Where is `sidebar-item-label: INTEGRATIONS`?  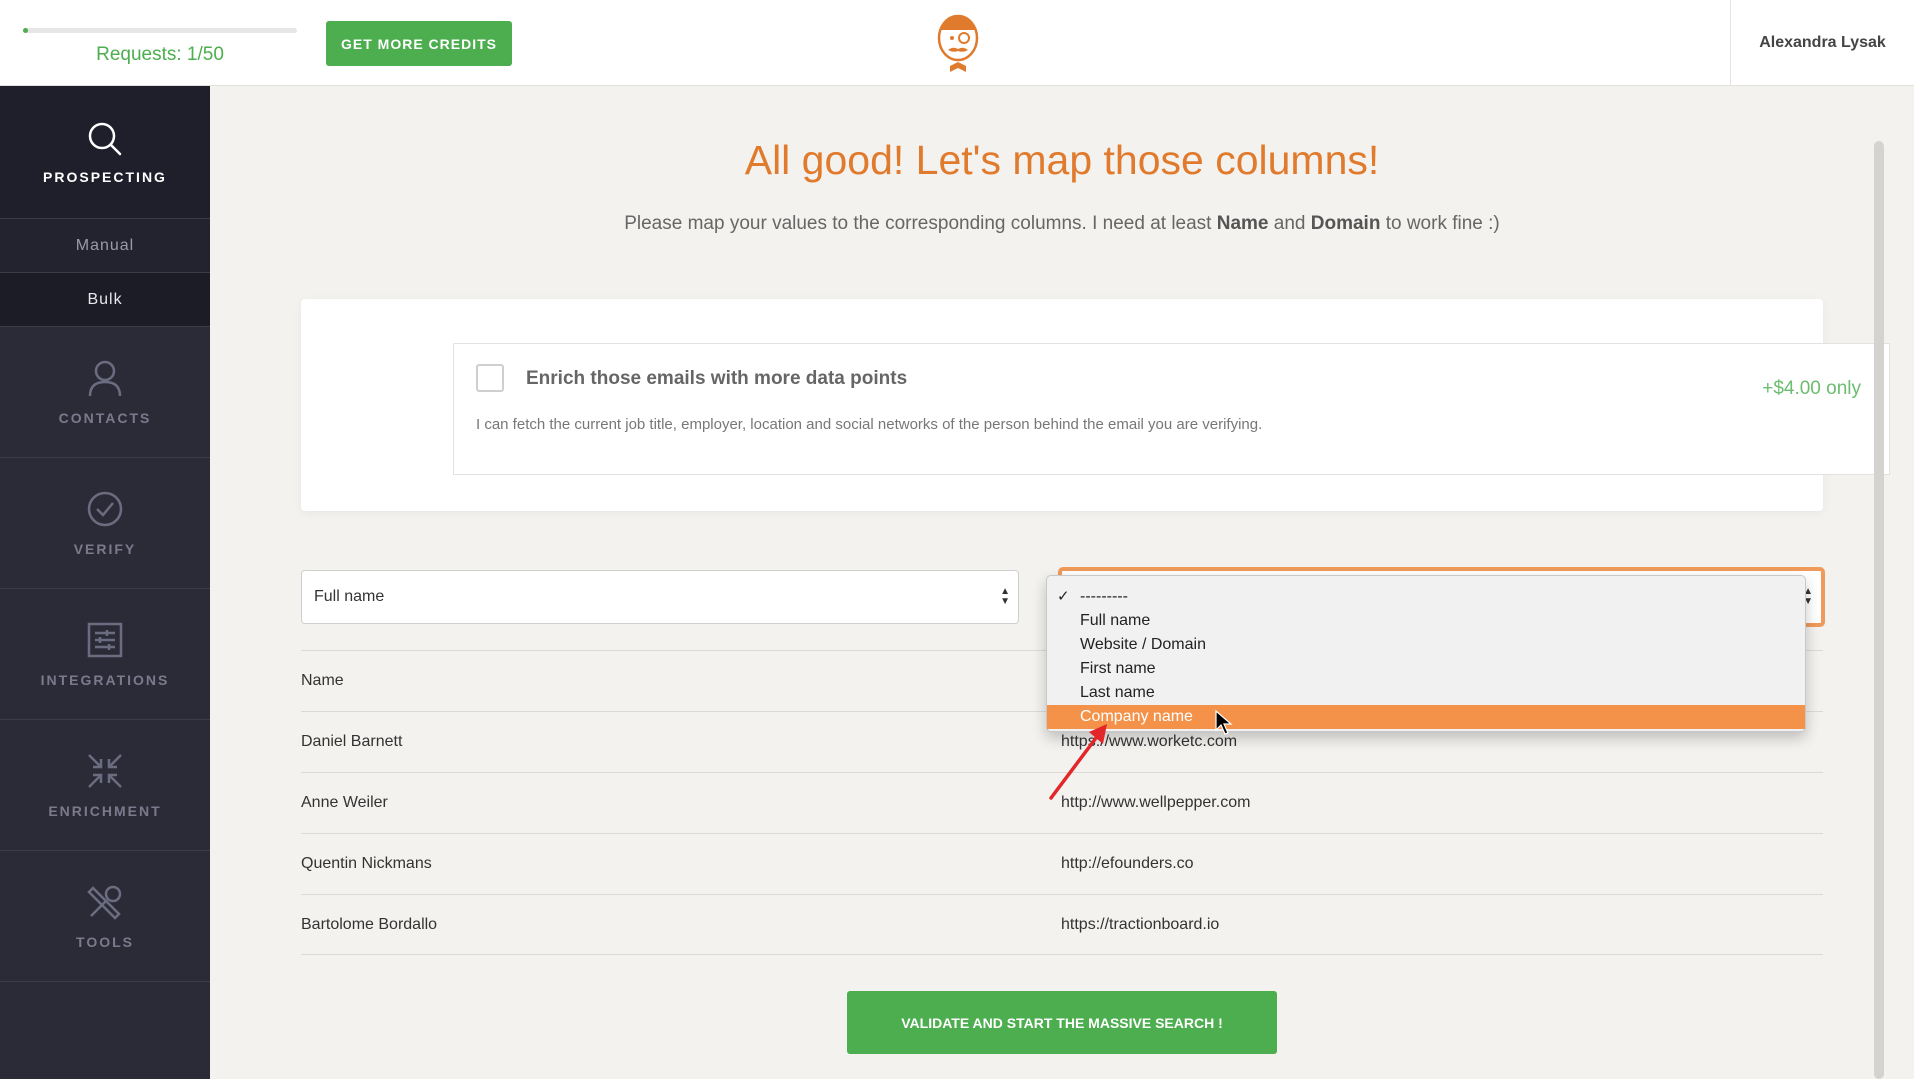 sidebar-item-label: INTEGRATIONS is located at coordinates (105, 680).